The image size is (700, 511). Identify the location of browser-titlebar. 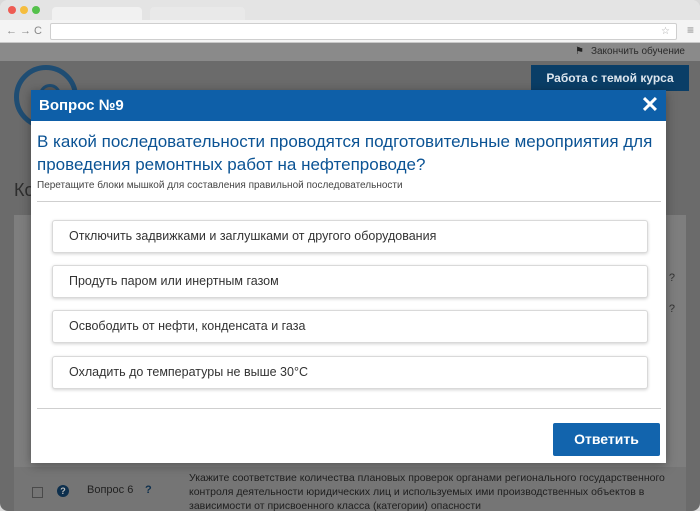
(350, 10).